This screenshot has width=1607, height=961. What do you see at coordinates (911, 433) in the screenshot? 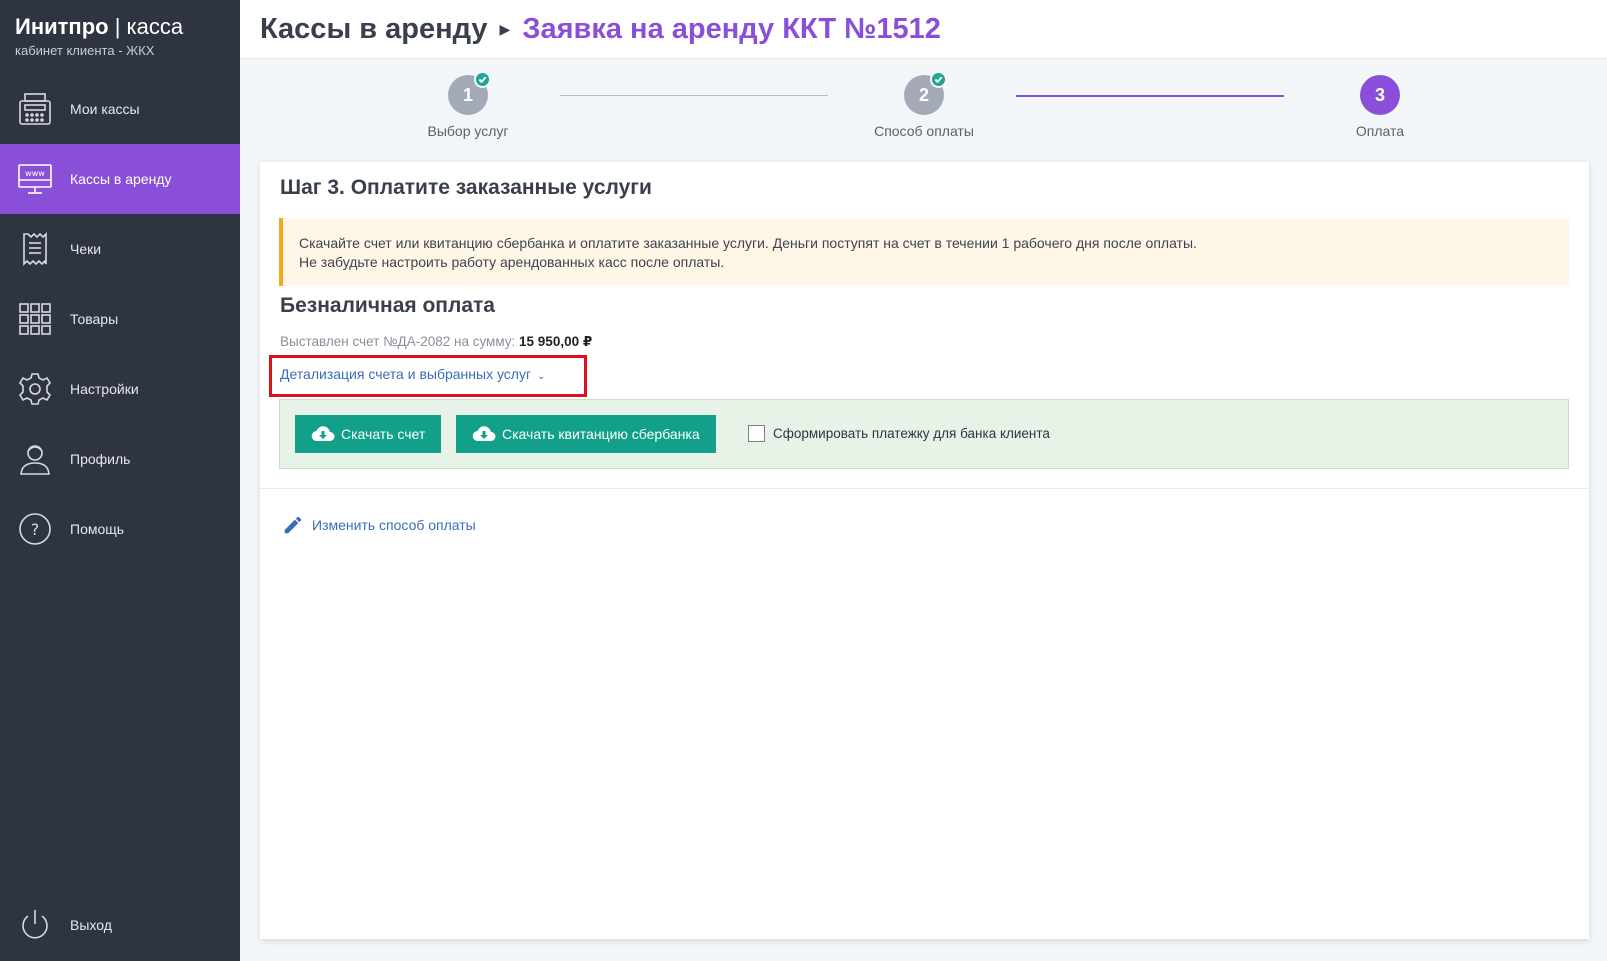
I see `checkbox-label: Сформировать платежку для банка клиента` at bounding box center [911, 433].